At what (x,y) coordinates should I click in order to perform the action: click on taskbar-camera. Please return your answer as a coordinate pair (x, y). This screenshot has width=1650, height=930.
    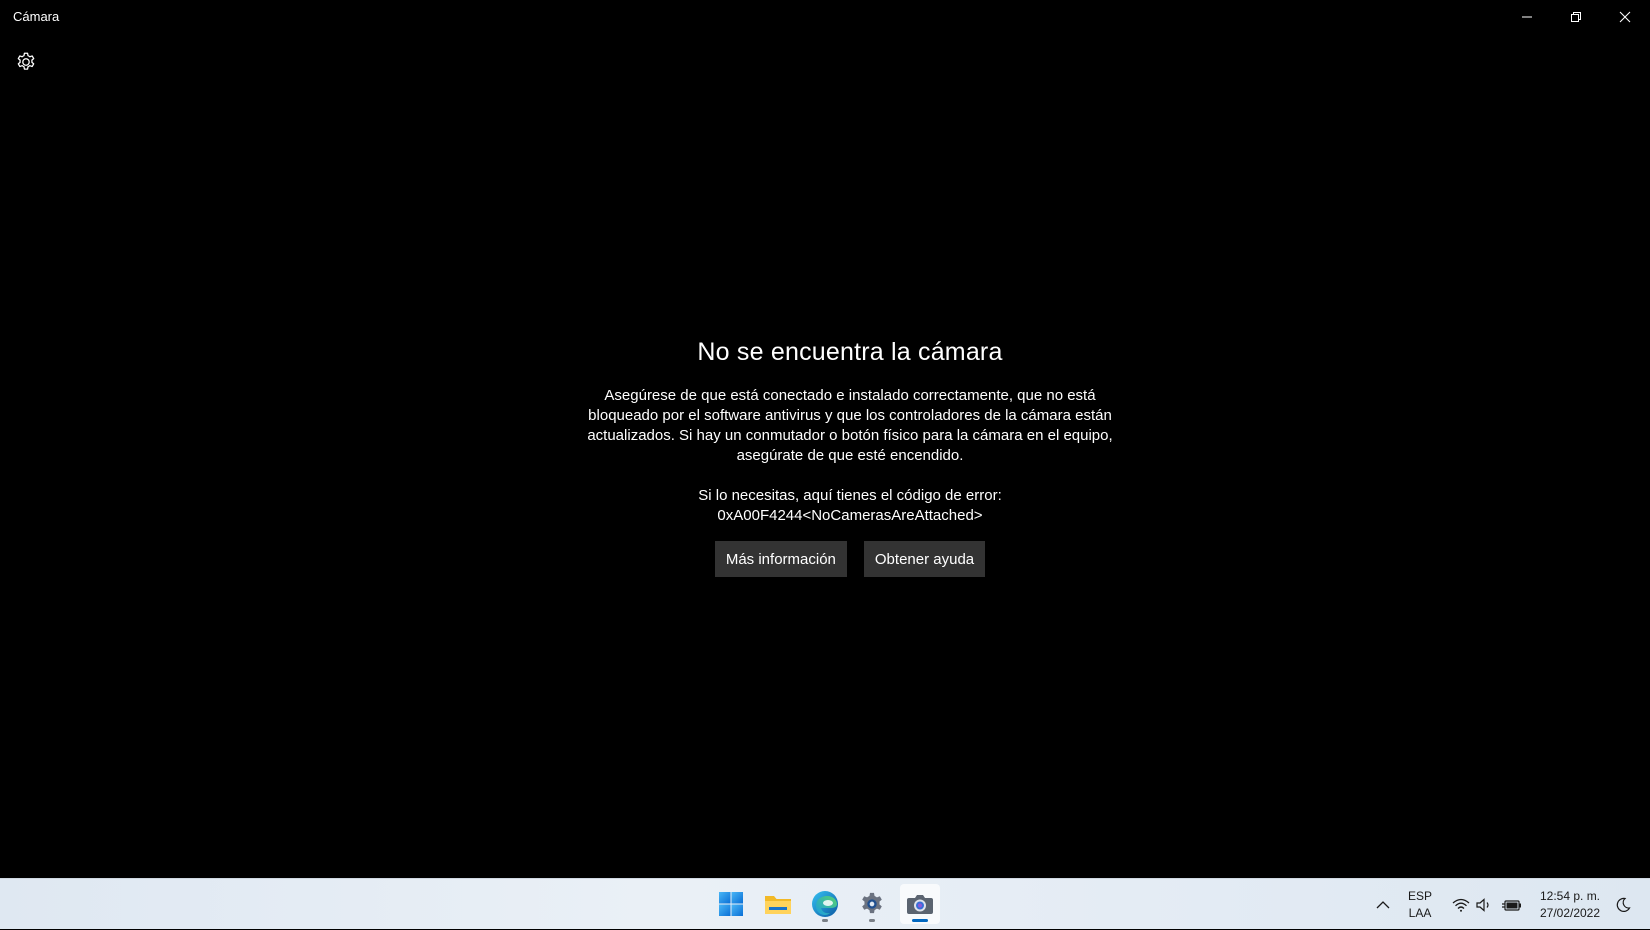
    Looking at the image, I should click on (920, 904).